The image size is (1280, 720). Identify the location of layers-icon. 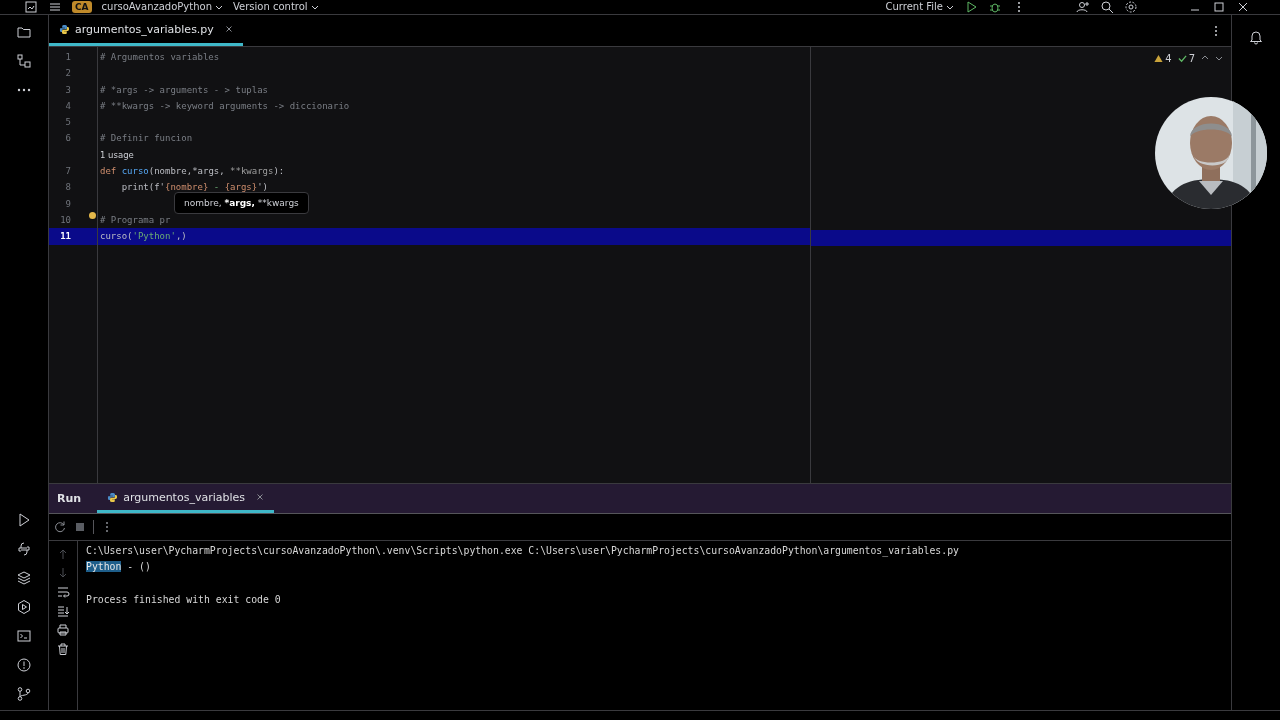
(24, 578).